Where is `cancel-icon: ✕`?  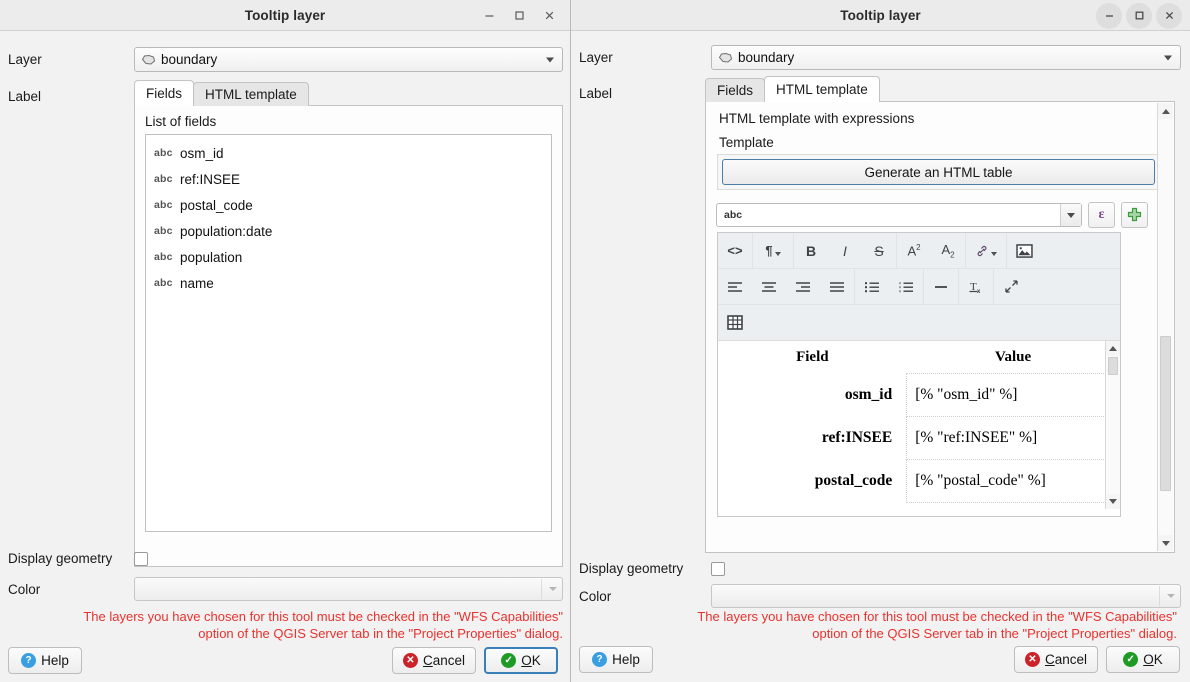 cancel-icon: ✕ is located at coordinates (410, 660).